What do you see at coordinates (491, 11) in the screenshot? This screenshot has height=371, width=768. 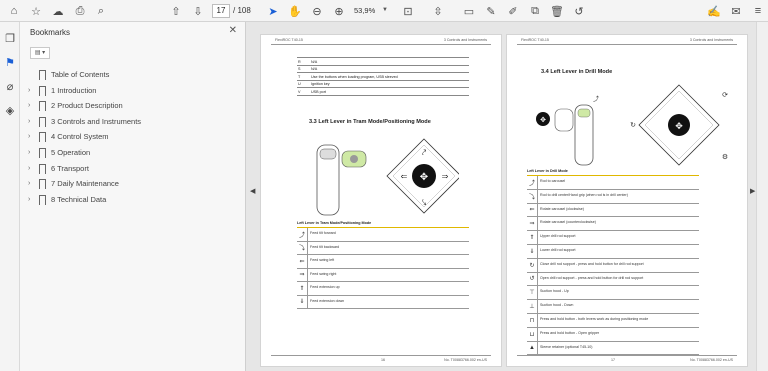 I see `highlight-pen-icon: ✎` at bounding box center [491, 11].